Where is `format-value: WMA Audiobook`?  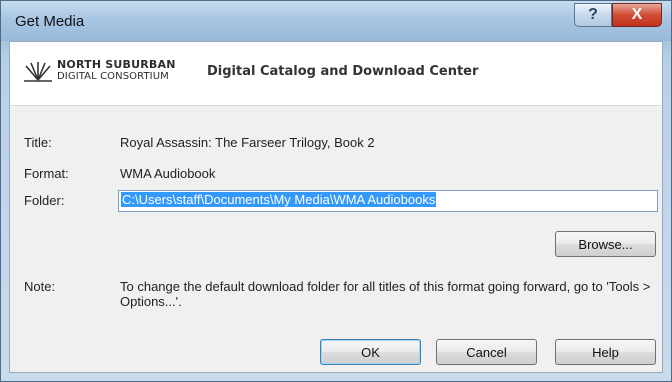 format-value: WMA Audiobook is located at coordinates (168, 173).